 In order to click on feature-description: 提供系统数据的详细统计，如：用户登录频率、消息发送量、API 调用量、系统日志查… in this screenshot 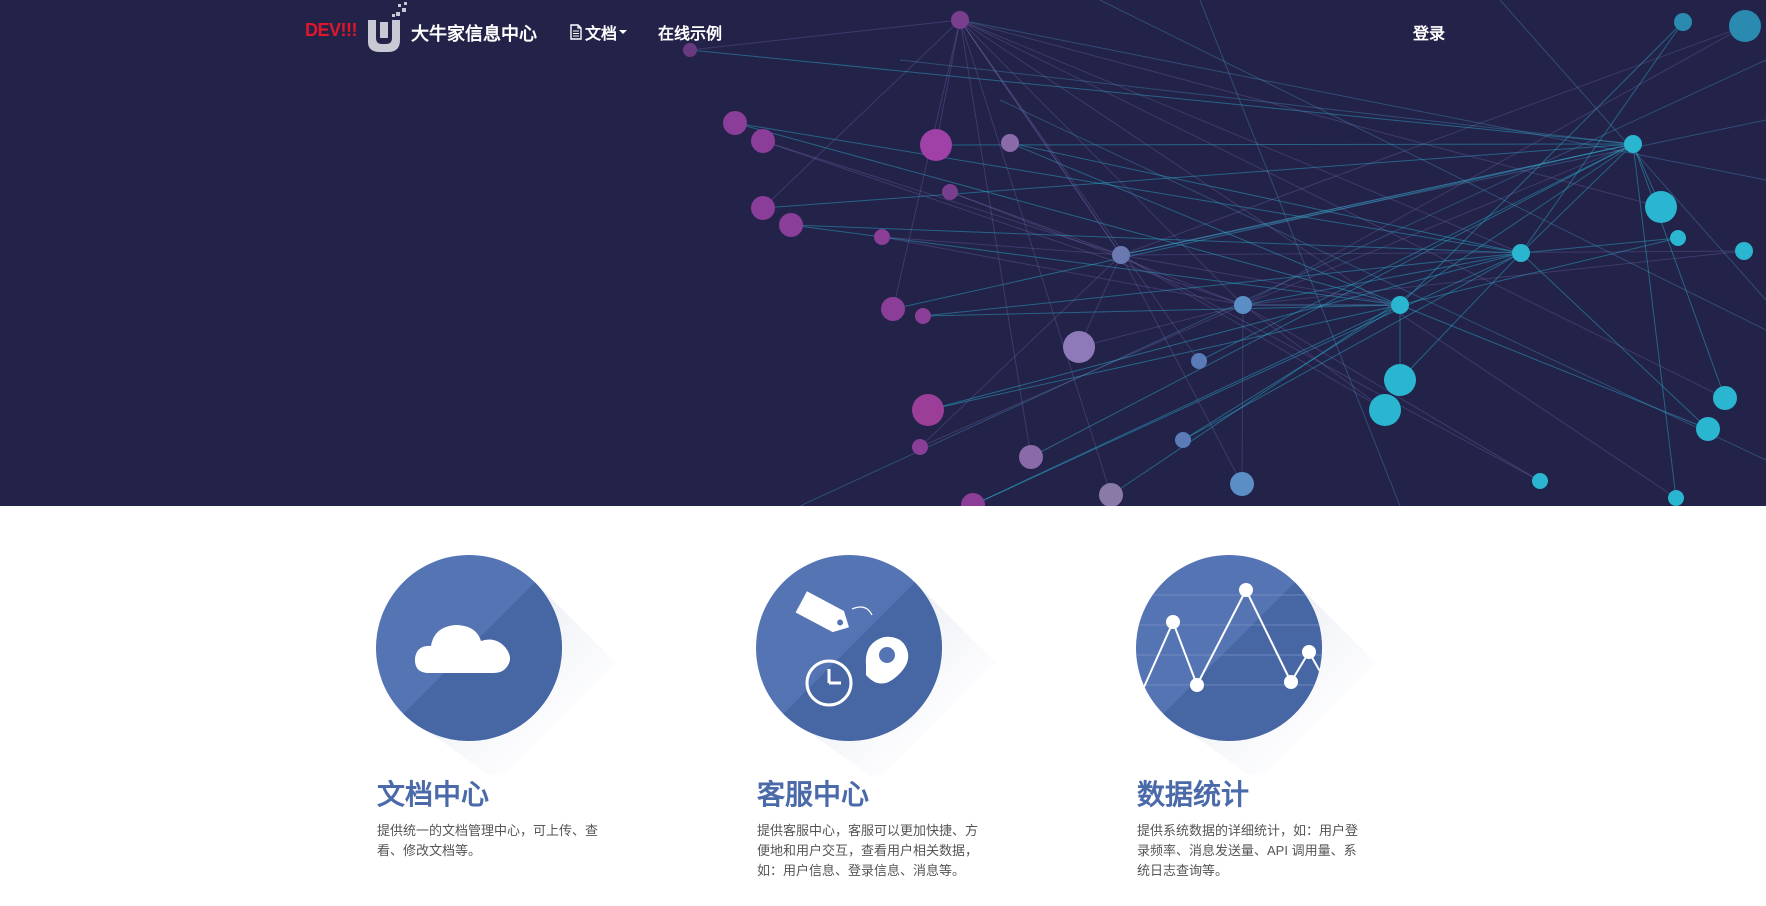, I will do `click(1248, 850)`.